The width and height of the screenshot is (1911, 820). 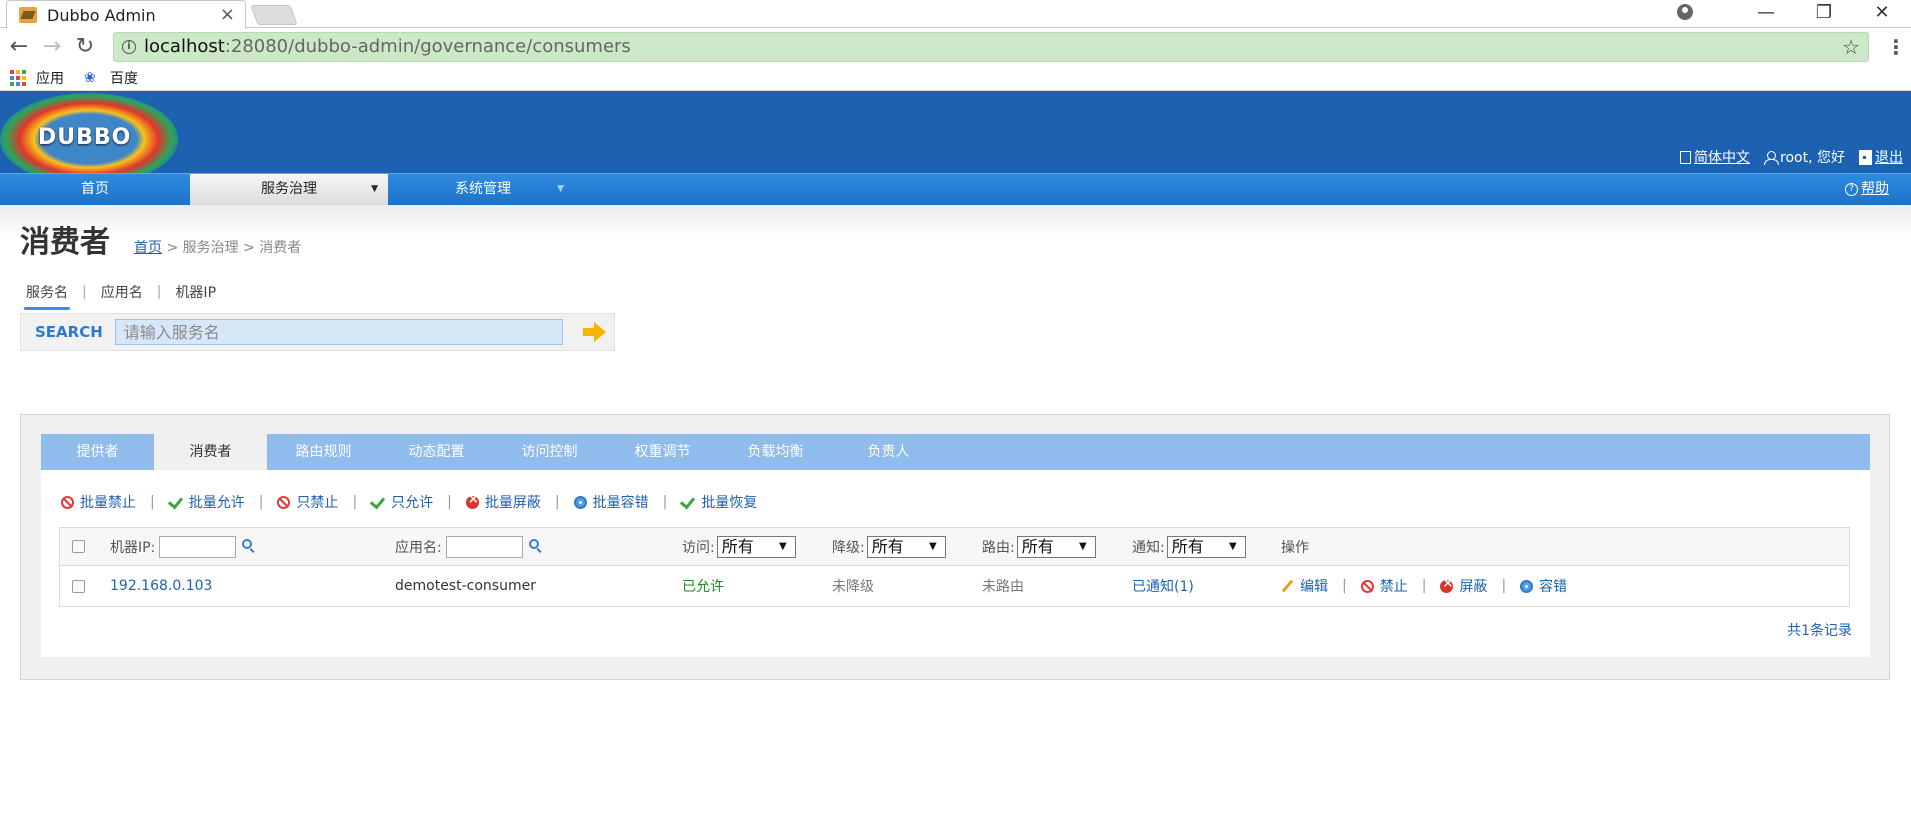 I want to click on forbid-button: 禁止, so click(x=1384, y=586).